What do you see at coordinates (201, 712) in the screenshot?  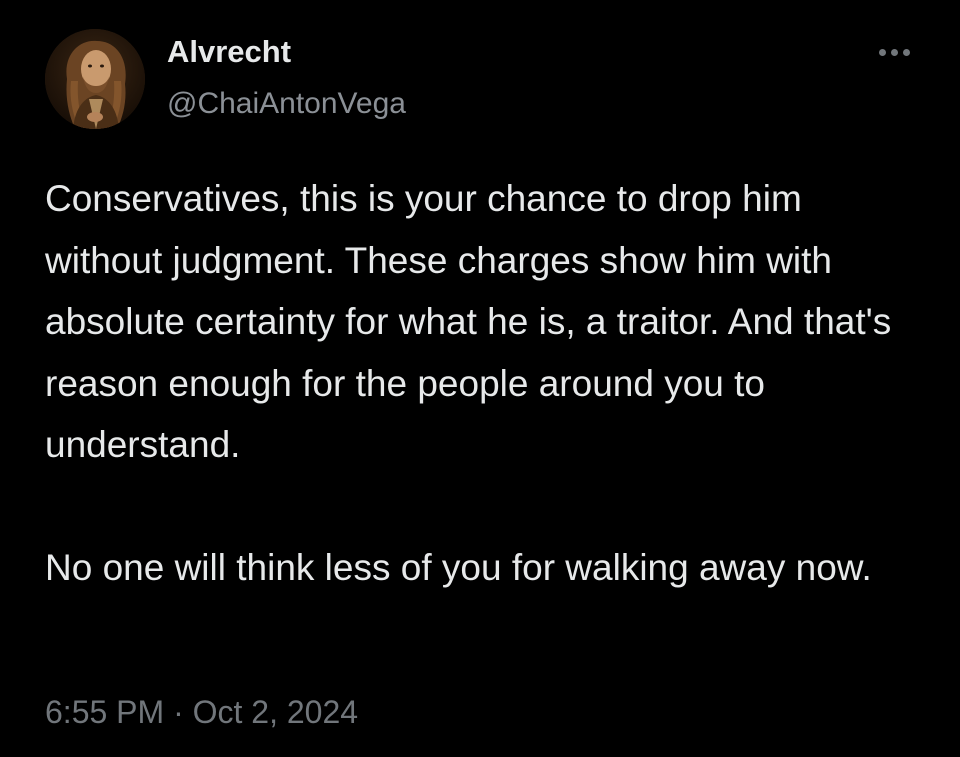 I see `tweet-timestamp: 6:55 PM · Oct 2, 2024` at bounding box center [201, 712].